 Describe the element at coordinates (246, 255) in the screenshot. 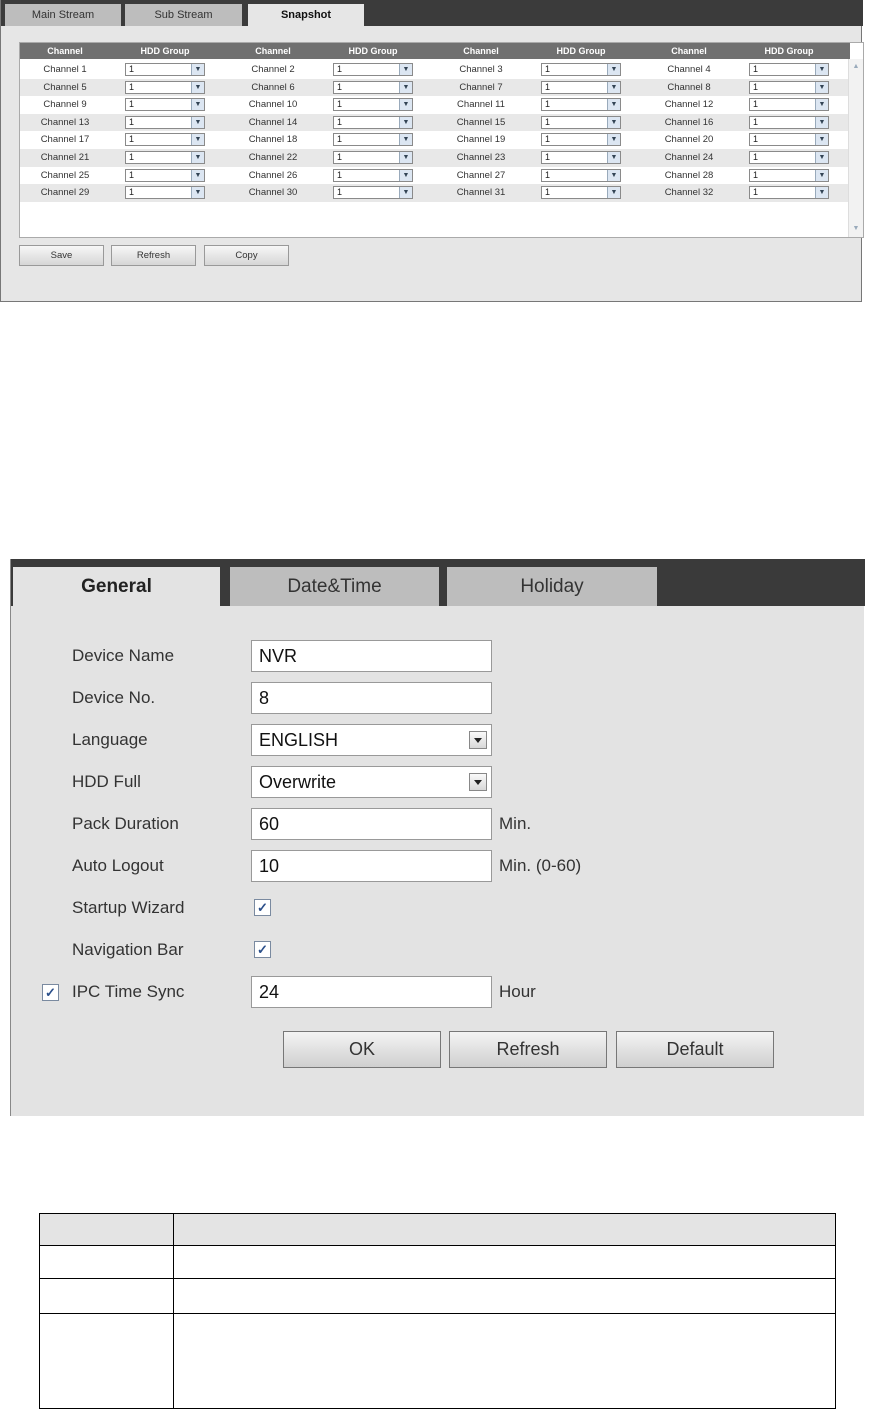

I see `copy-button: Copy` at that location.